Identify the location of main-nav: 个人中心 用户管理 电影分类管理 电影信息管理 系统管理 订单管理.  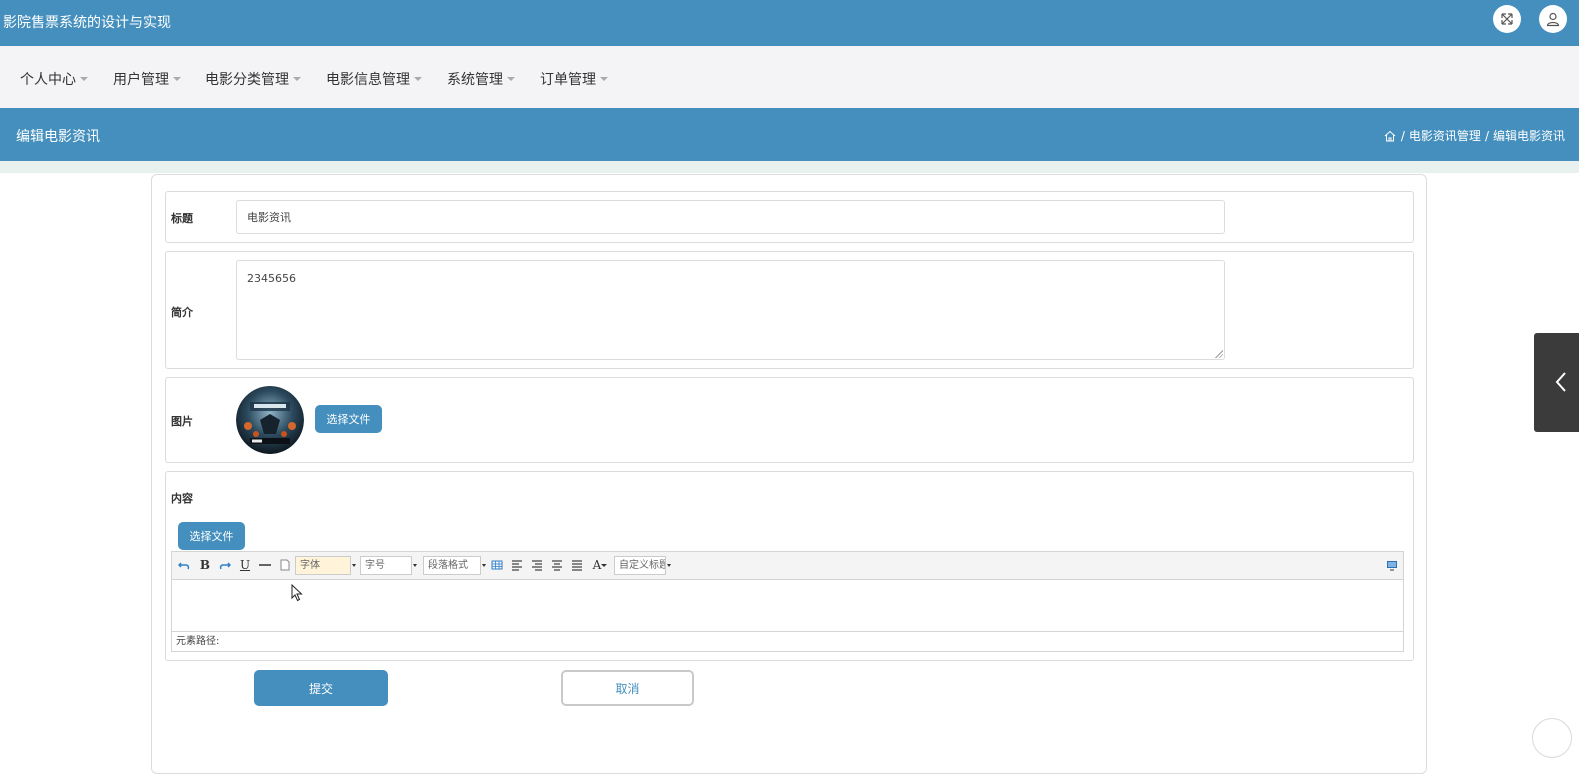
(789, 77).